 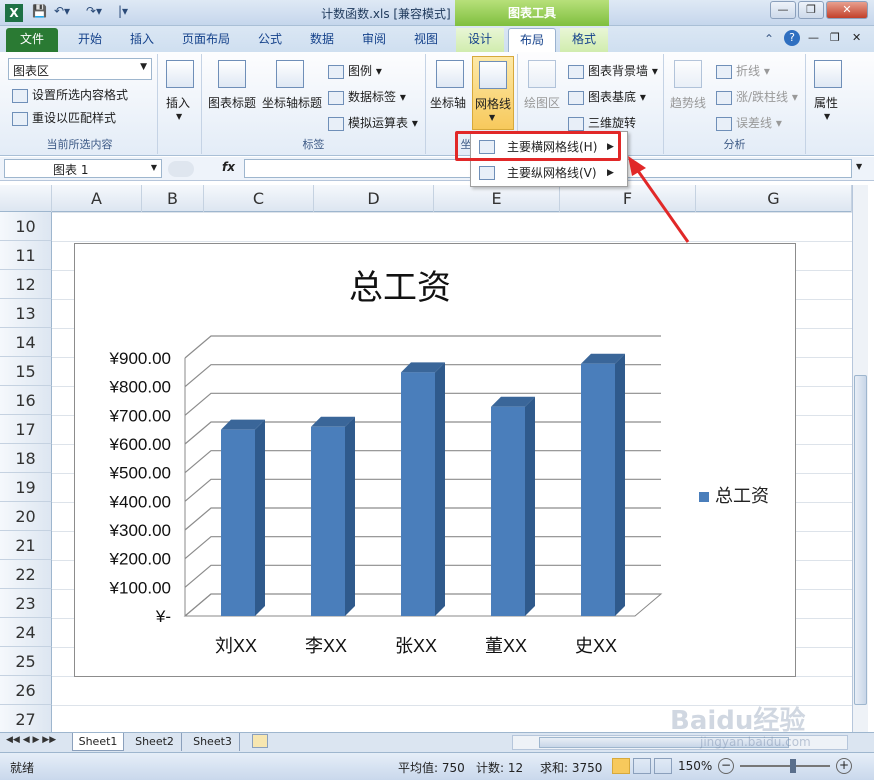 I want to click on scroll-thumb, so click(x=860, y=540).